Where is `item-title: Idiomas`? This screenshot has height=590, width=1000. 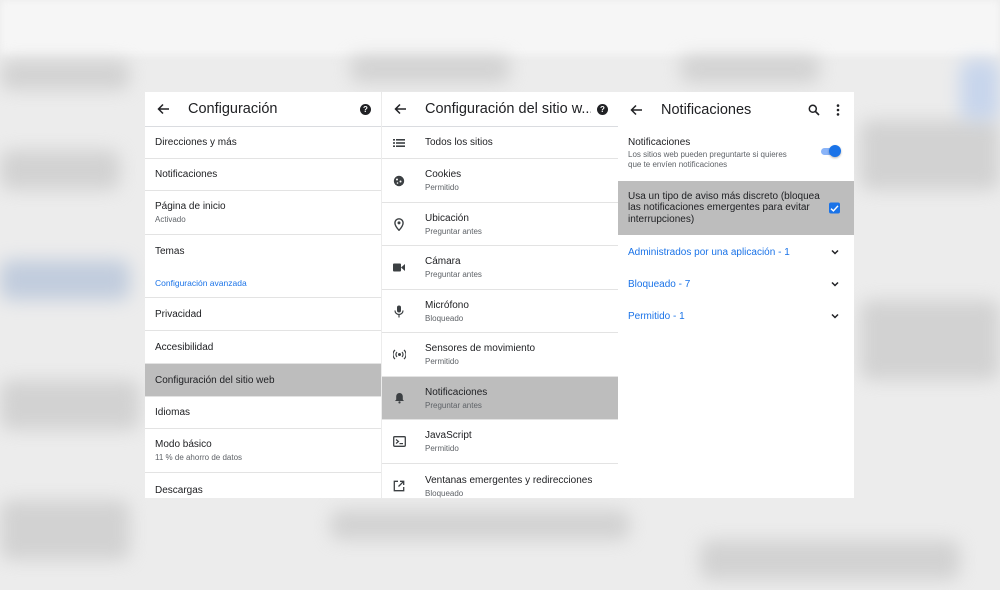 item-title: Idiomas is located at coordinates (173, 412).